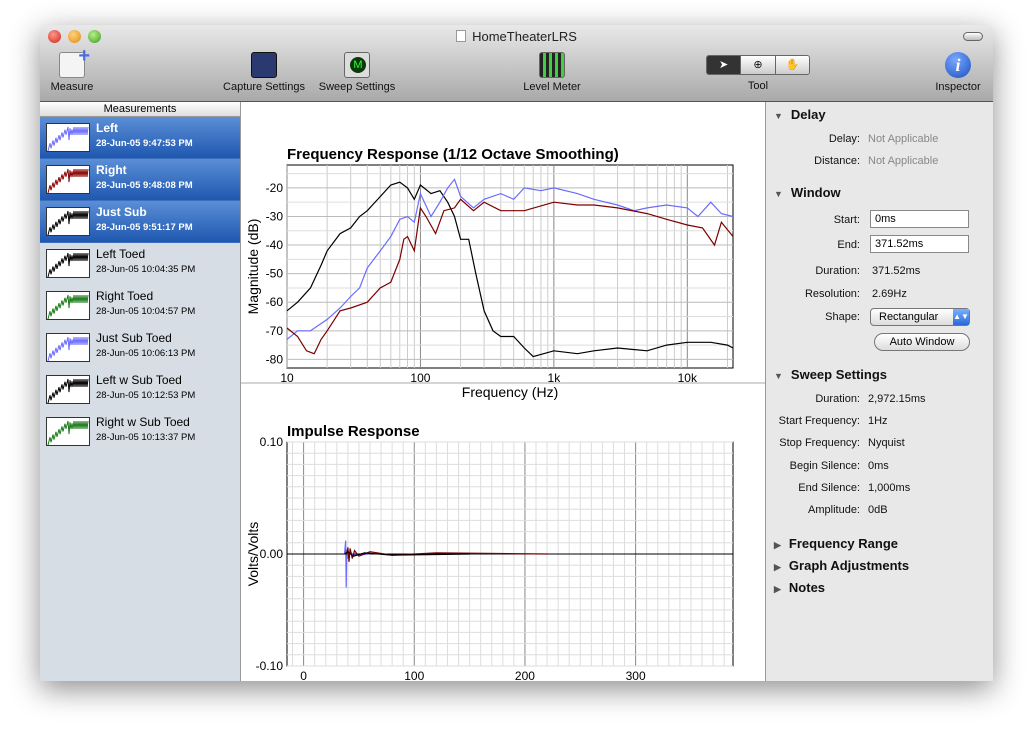 This screenshot has height=736, width=1033. Describe the element at coordinates (819, 443) in the screenshot. I see `stop-frequency-label: Stop Frequency:` at that location.